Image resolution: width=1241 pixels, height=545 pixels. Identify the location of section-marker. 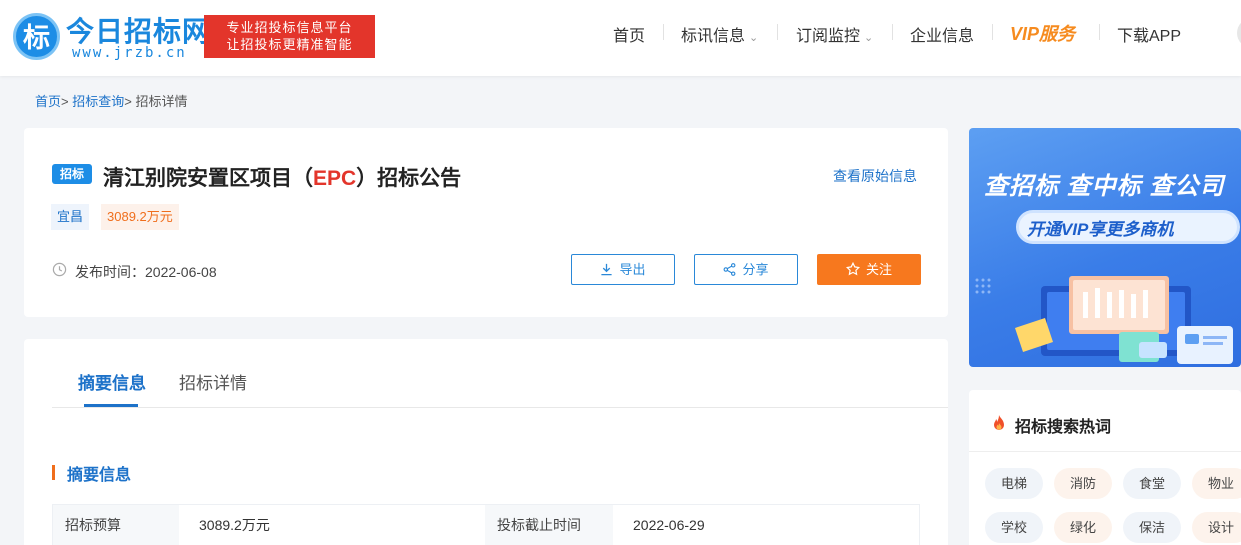
(53, 472).